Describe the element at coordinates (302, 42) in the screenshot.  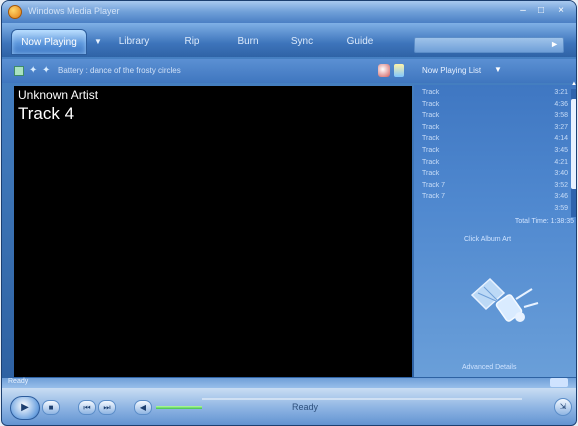
I see `tab-sync: Sync` at that location.